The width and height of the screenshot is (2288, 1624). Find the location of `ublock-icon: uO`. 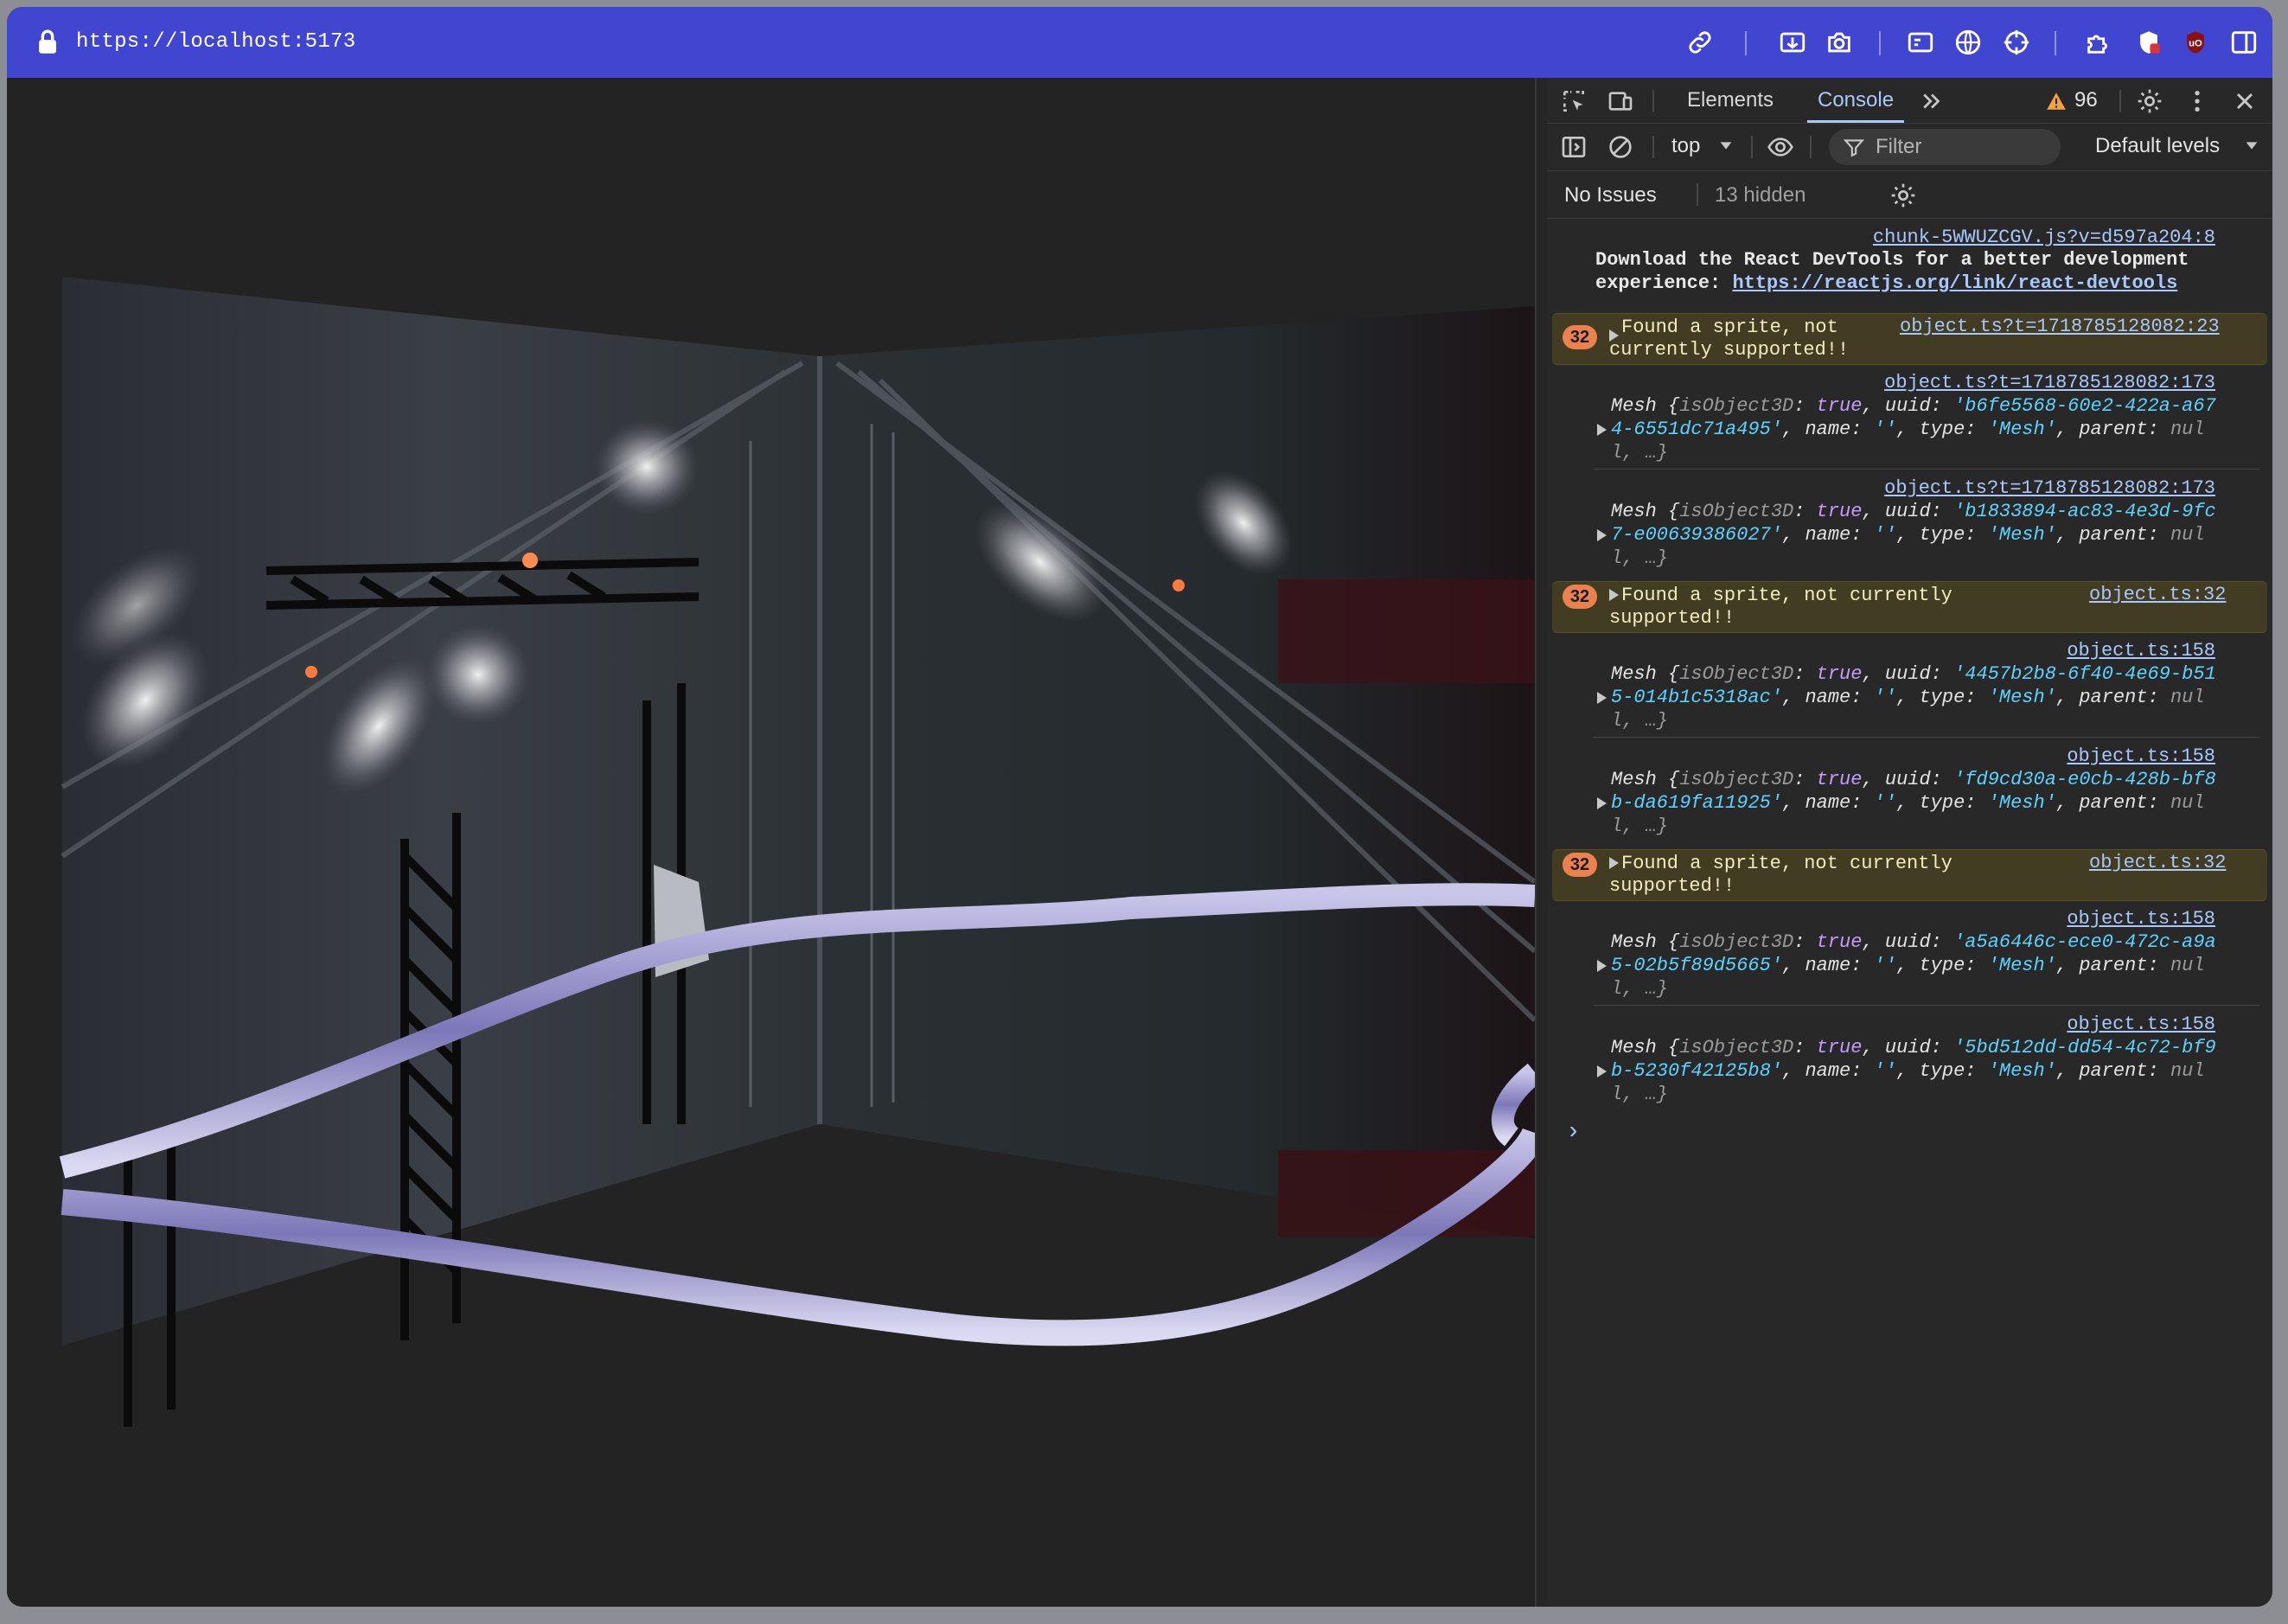

ublock-icon: uO is located at coordinates (2195, 42).